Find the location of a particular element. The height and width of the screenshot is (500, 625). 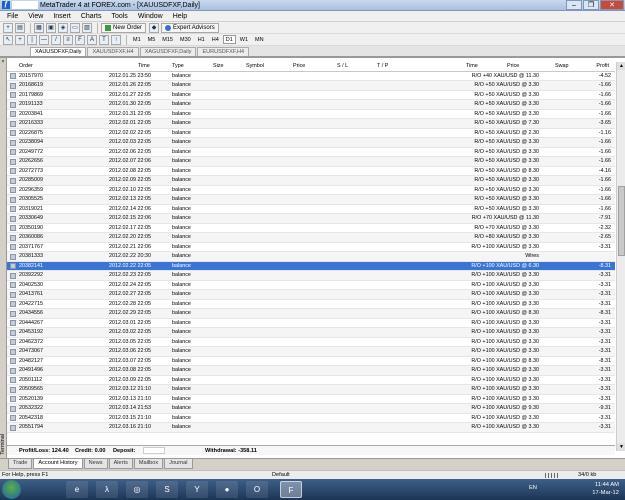

crosshair-icon: + is located at coordinates (20, 39).